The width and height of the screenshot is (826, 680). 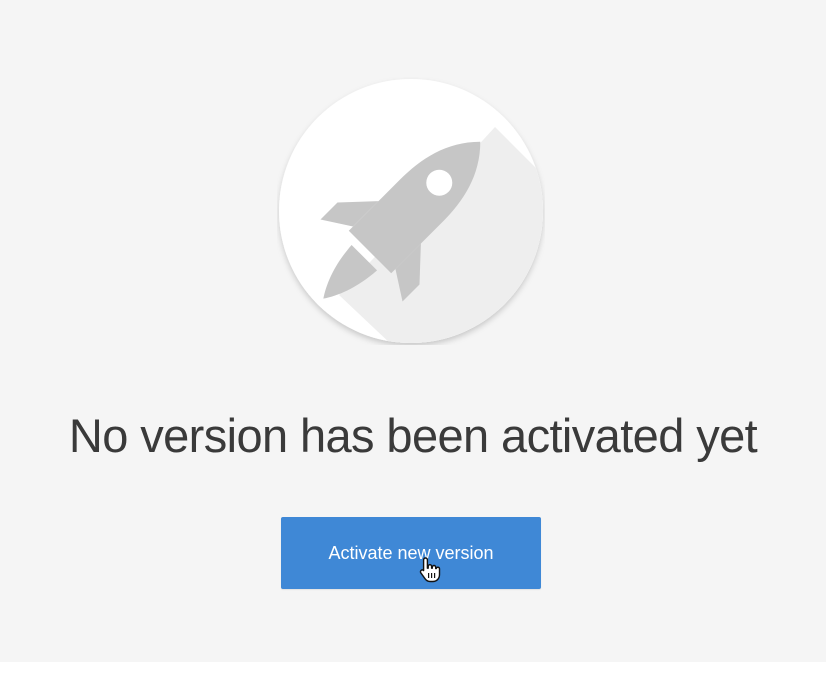 I want to click on rocket-icon, so click(x=411, y=211).